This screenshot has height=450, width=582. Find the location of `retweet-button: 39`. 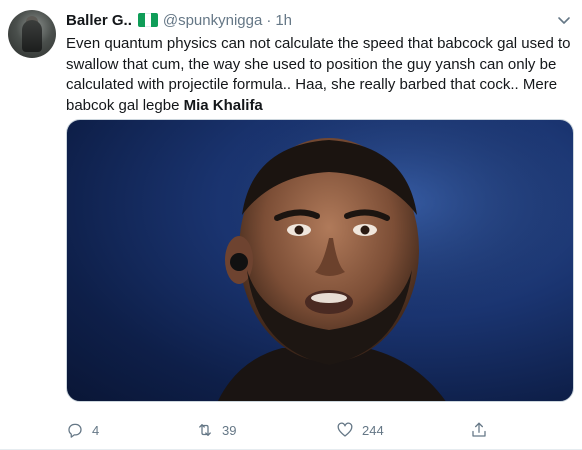

retweet-button: 39 is located at coordinates (216, 430).